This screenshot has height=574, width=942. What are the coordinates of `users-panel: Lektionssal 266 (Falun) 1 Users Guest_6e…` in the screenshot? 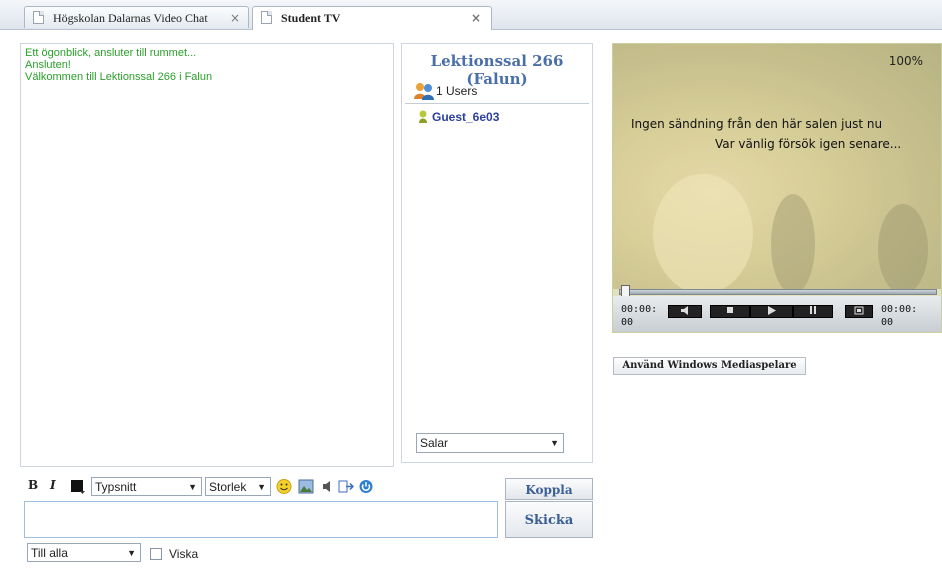 It's located at (497, 253).